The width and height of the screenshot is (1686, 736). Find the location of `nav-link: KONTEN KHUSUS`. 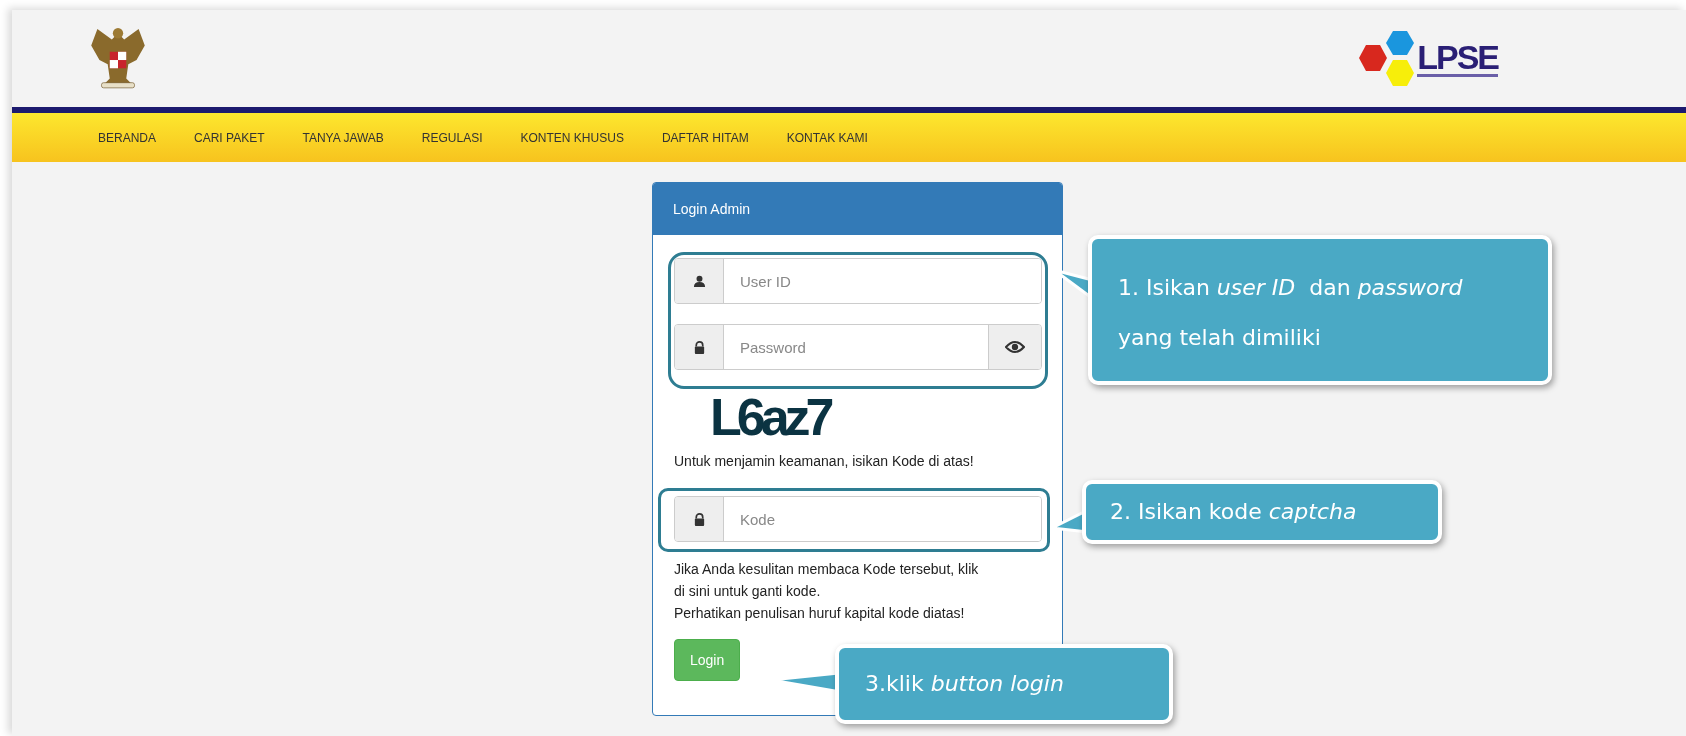

nav-link: KONTEN KHUSUS is located at coordinates (572, 137).